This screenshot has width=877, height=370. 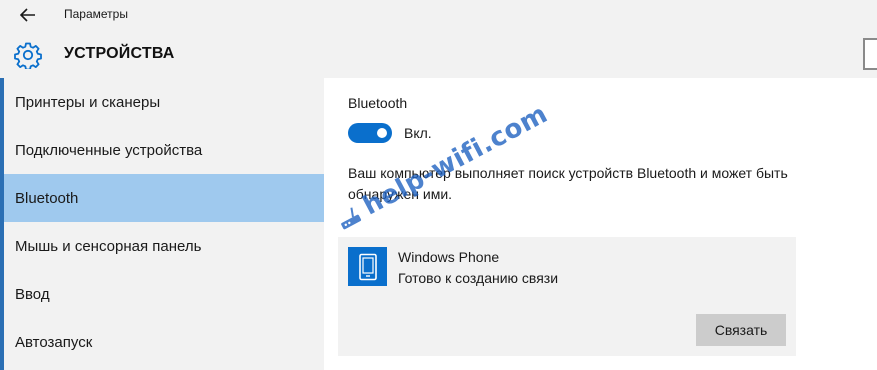 I want to click on device-status: Готово к созданию связи, so click(x=478, y=278).